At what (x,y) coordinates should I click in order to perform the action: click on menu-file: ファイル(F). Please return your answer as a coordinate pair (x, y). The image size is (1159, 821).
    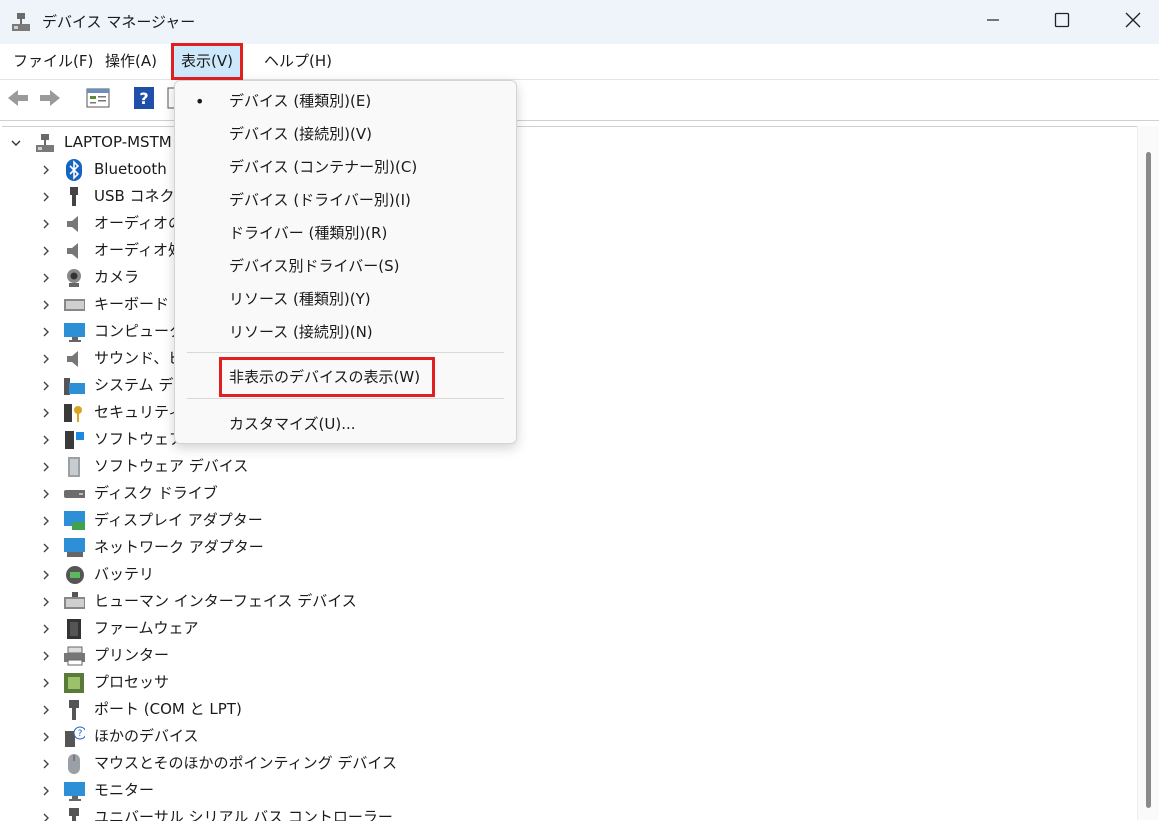
    Looking at the image, I should click on (53, 61).